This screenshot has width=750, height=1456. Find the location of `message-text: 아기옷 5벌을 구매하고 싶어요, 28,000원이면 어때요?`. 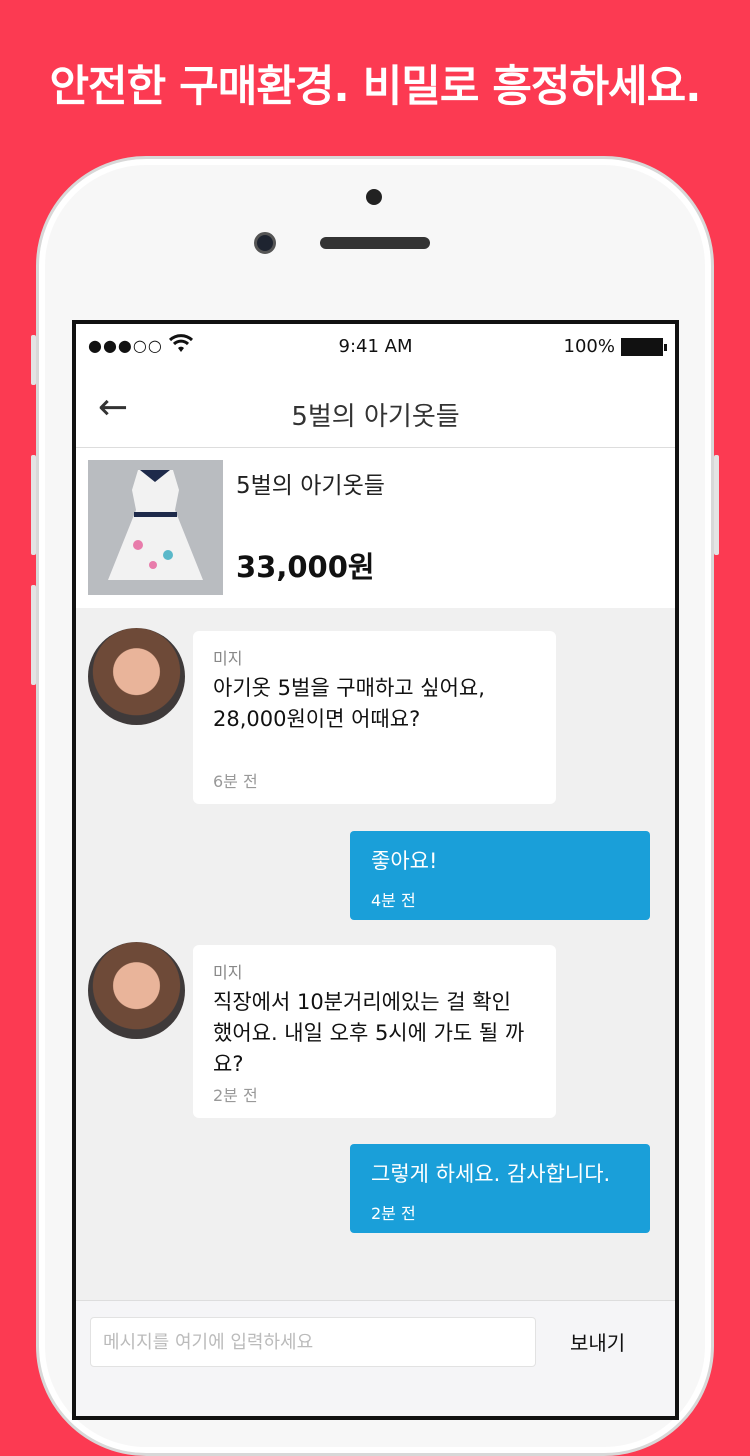

message-text: 아기옷 5벌을 구매하고 싶어요, 28,000원이면 어때요? is located at coordinates (349, 703).